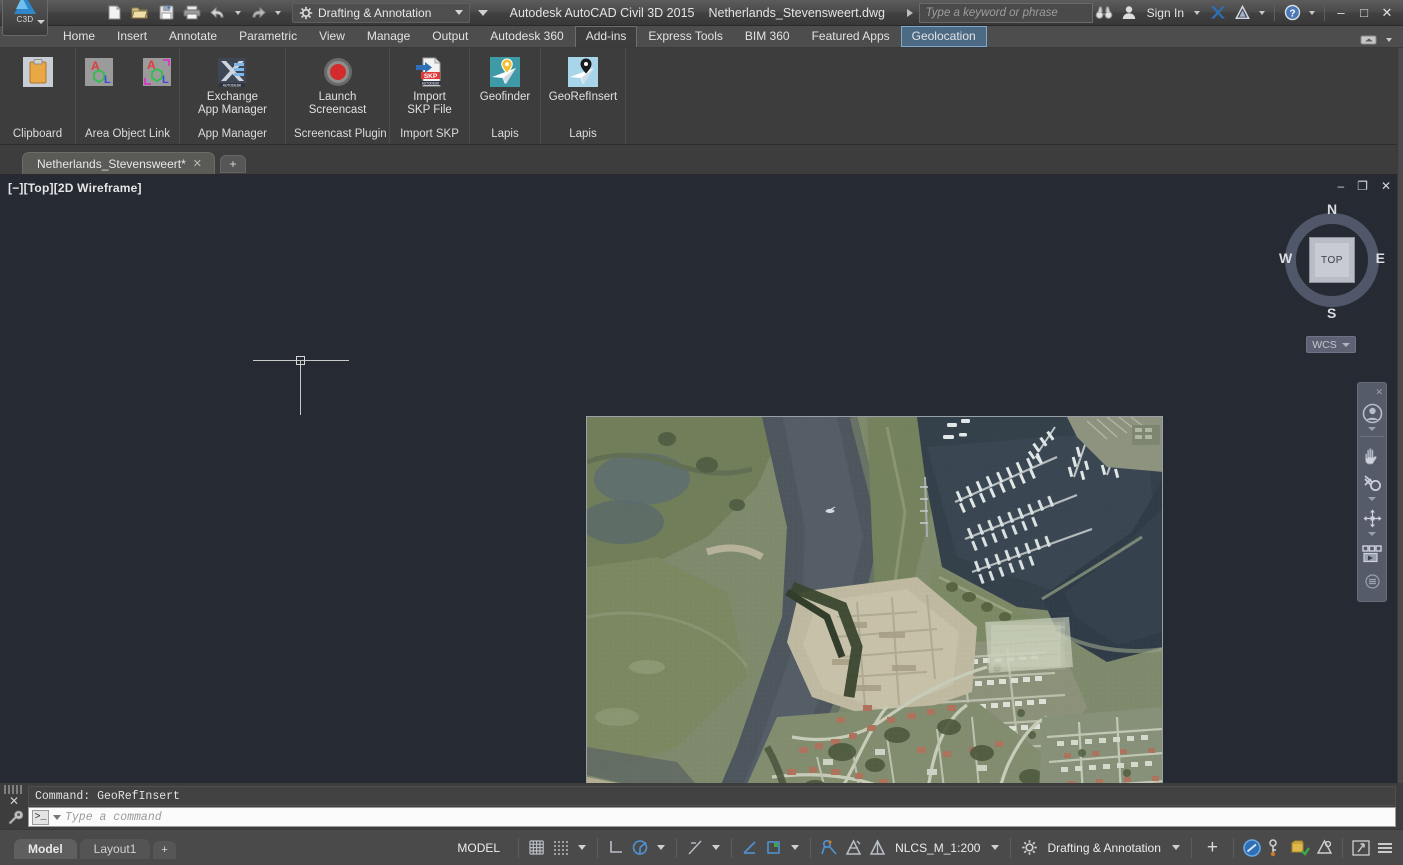 The height and width of the screenshot is (865, 1403). I want to click on sign-in-dropdown-icon, so click(1197, 12).